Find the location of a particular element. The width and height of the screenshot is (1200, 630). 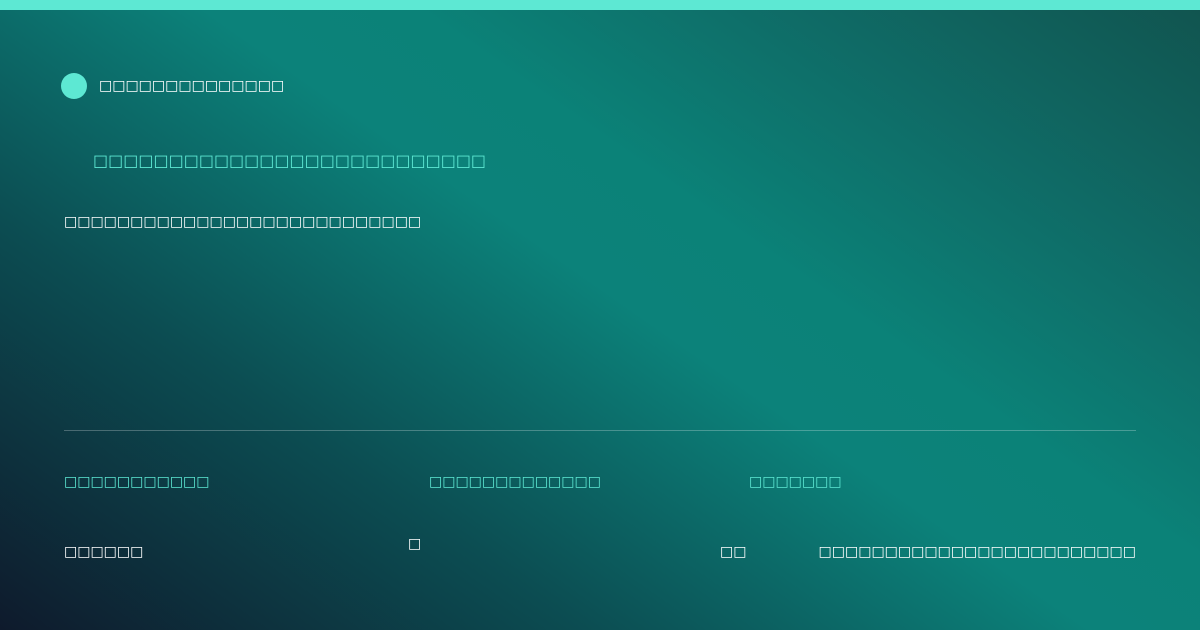

divider is located at coordinates (600, 430).